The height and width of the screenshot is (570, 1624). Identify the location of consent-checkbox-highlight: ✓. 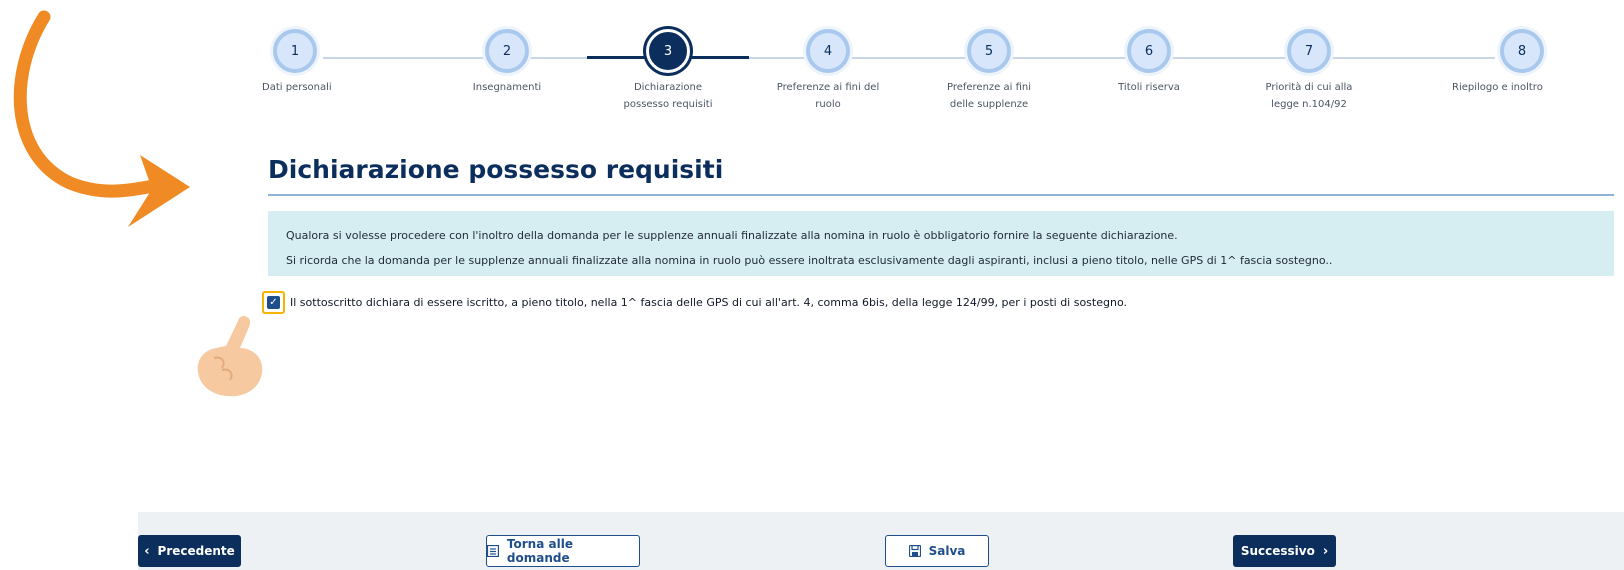
(273, 302).